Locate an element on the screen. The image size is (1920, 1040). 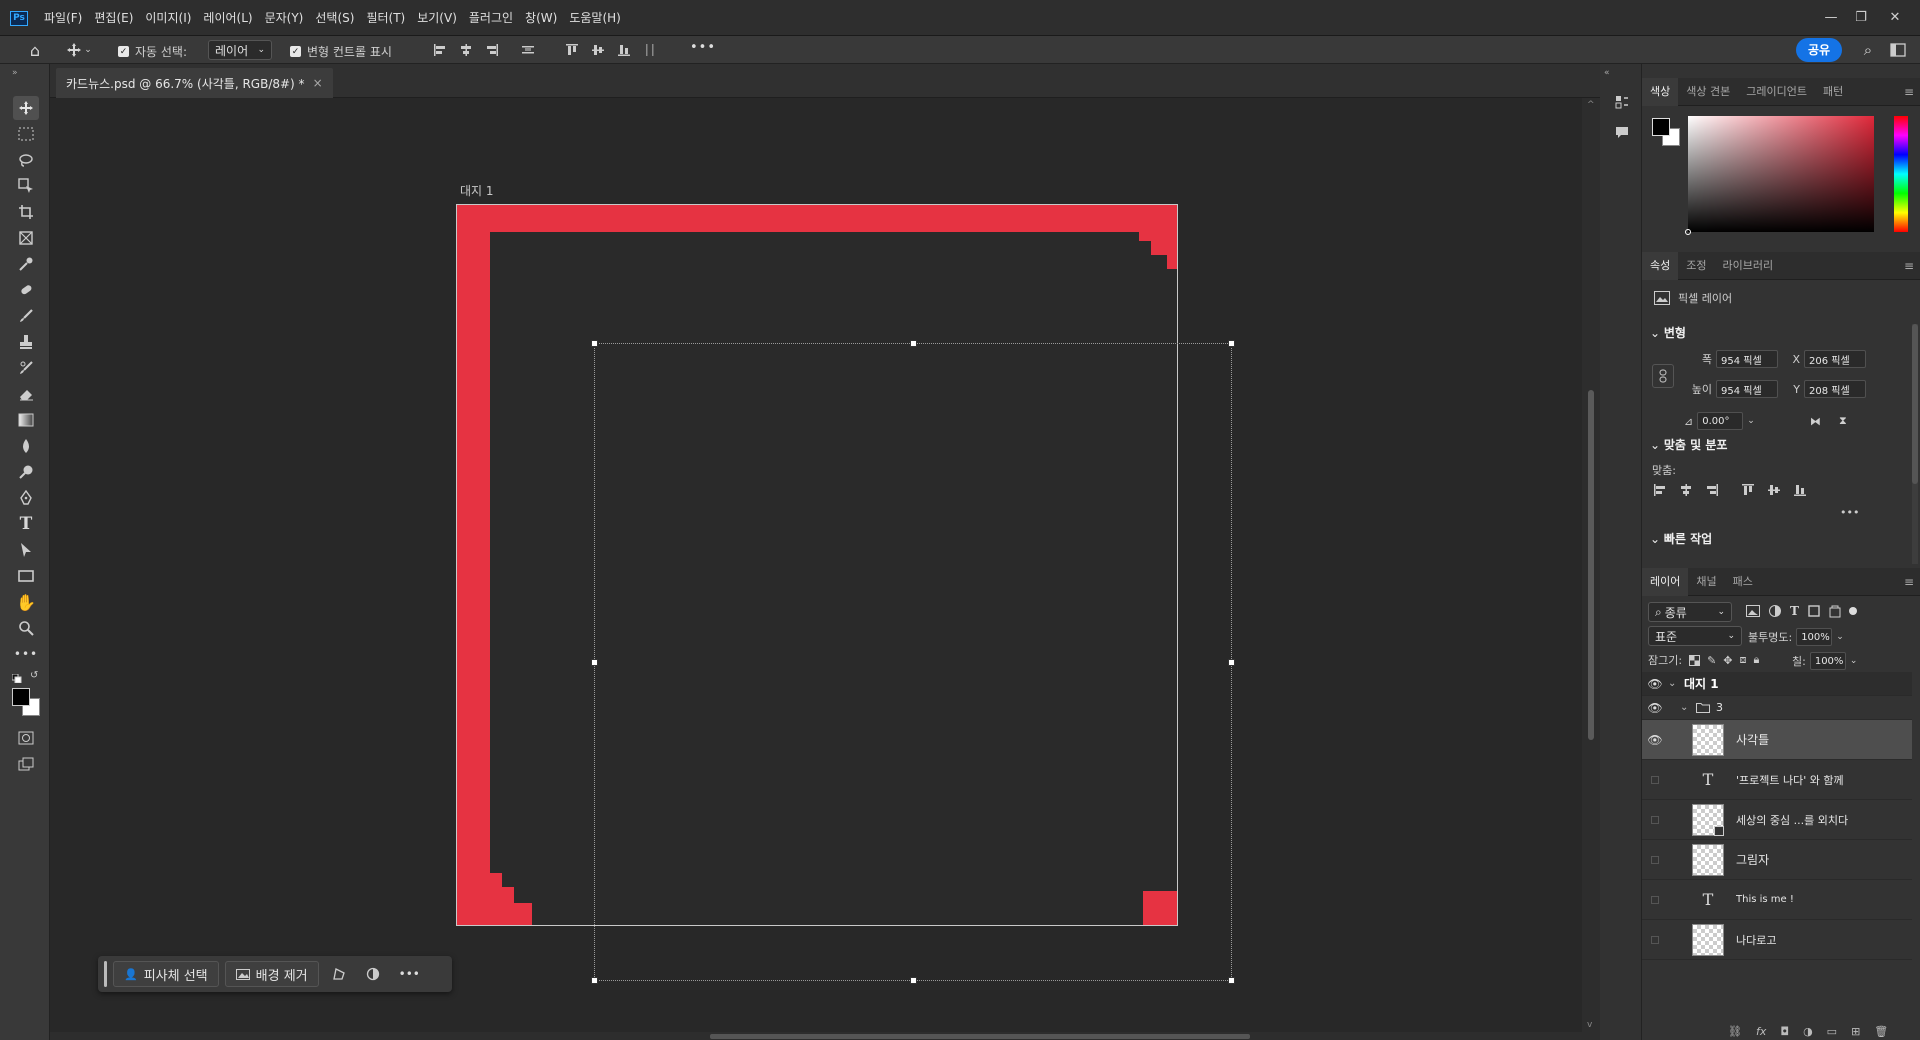
link-layers-icon: ⛓︎ is located at coordinates (1735, 1031).